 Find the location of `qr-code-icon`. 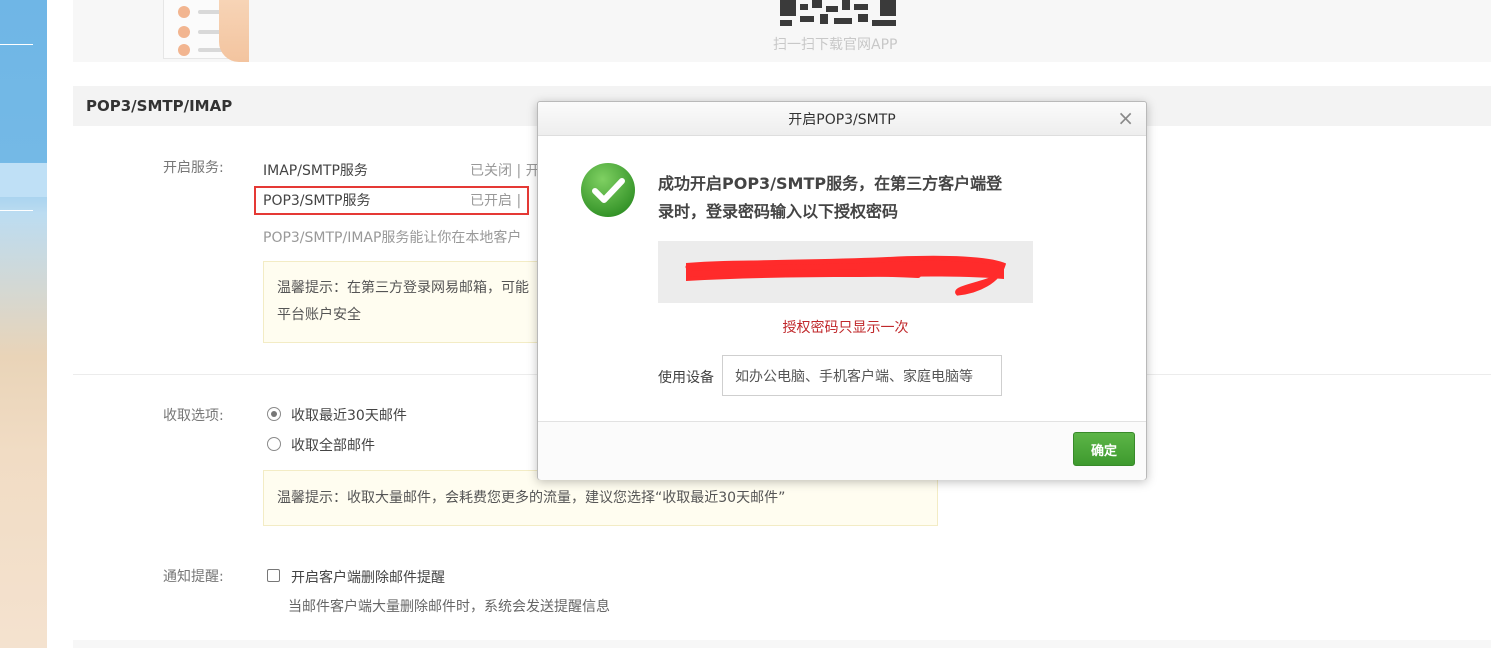

qr-code-icon is located at coordinates (840, 14).